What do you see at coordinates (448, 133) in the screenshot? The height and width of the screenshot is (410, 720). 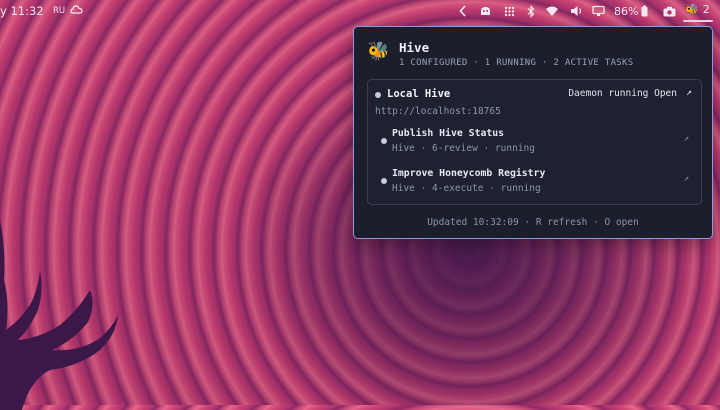 I see `task-title: Publish Hive Status` at bounding box center [448, 133].